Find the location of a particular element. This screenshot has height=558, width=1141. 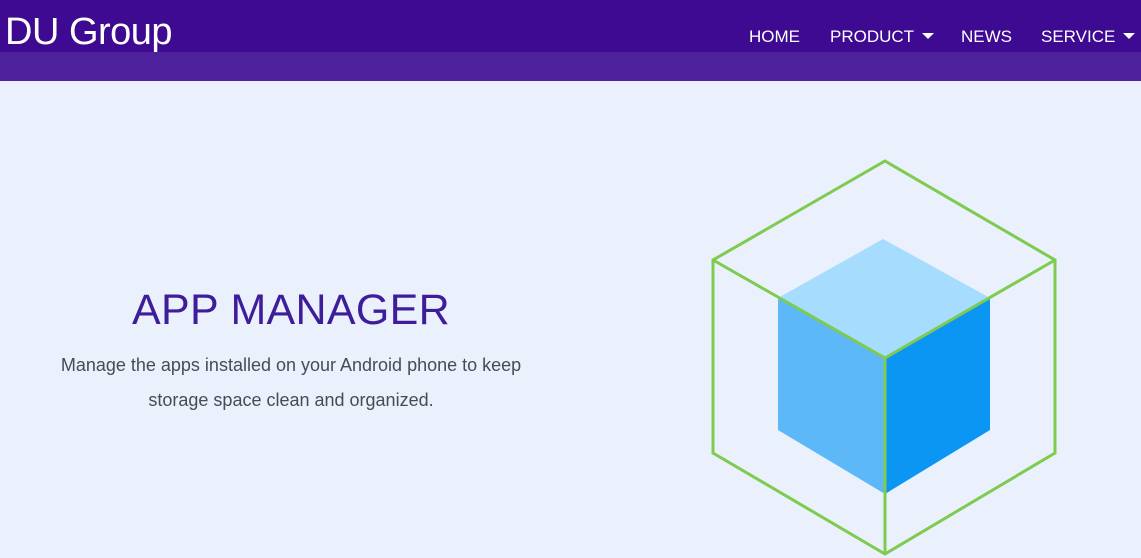

nav-item-news: NEWS is located at coordinates (986, 37).